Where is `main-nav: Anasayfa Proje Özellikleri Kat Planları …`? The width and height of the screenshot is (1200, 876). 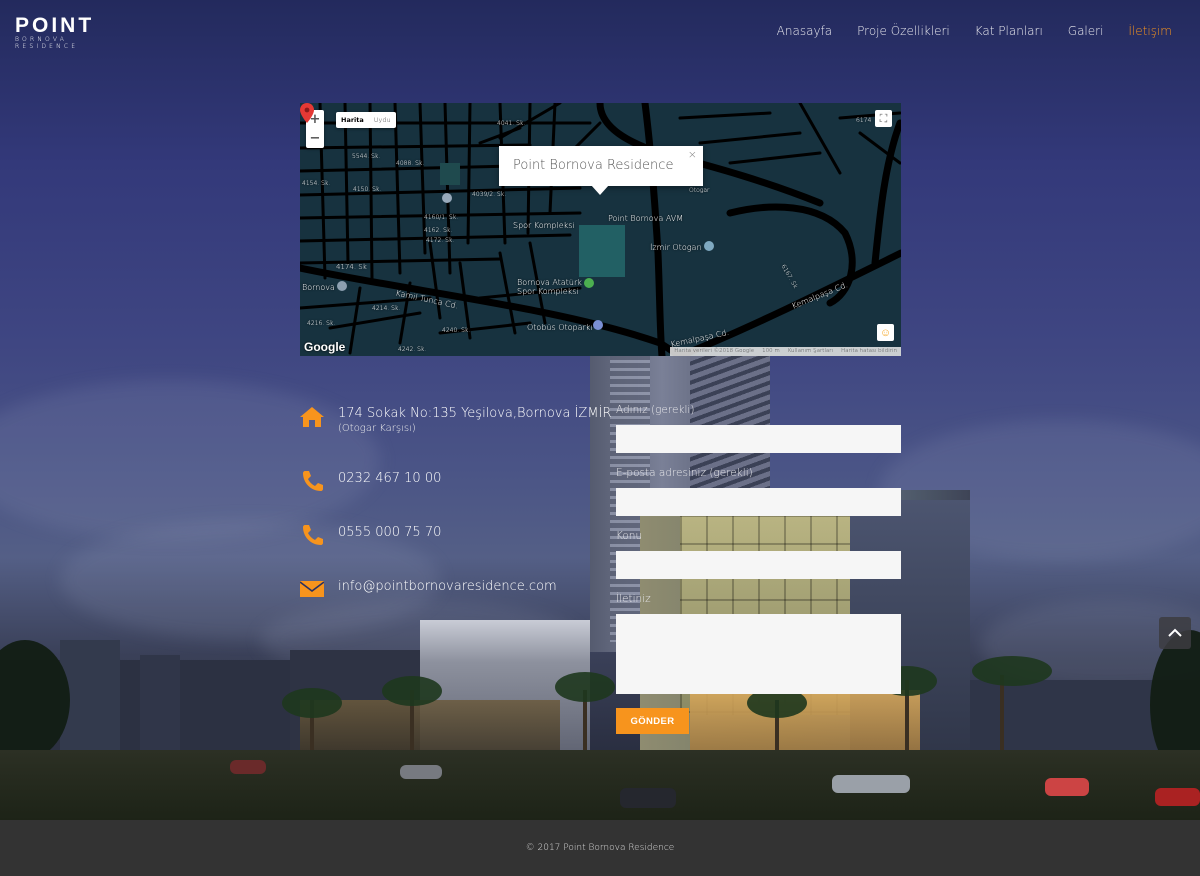
main-nav: Anasayfa Proje Özellikleri Kat Planları … is located at coordinates (974, 31).